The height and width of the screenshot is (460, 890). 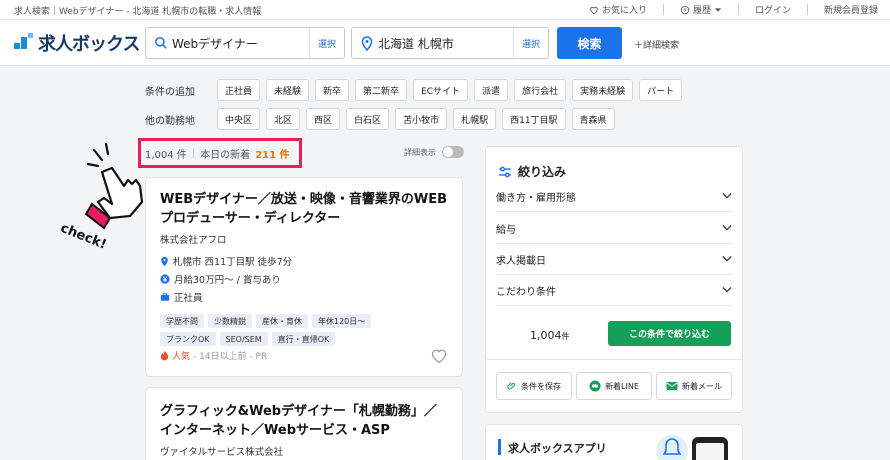 What do you see at coordinates (534, 386) in the screenshot?
I see `save-condition-button: 条件を保存` at bounding box center [534, 386].